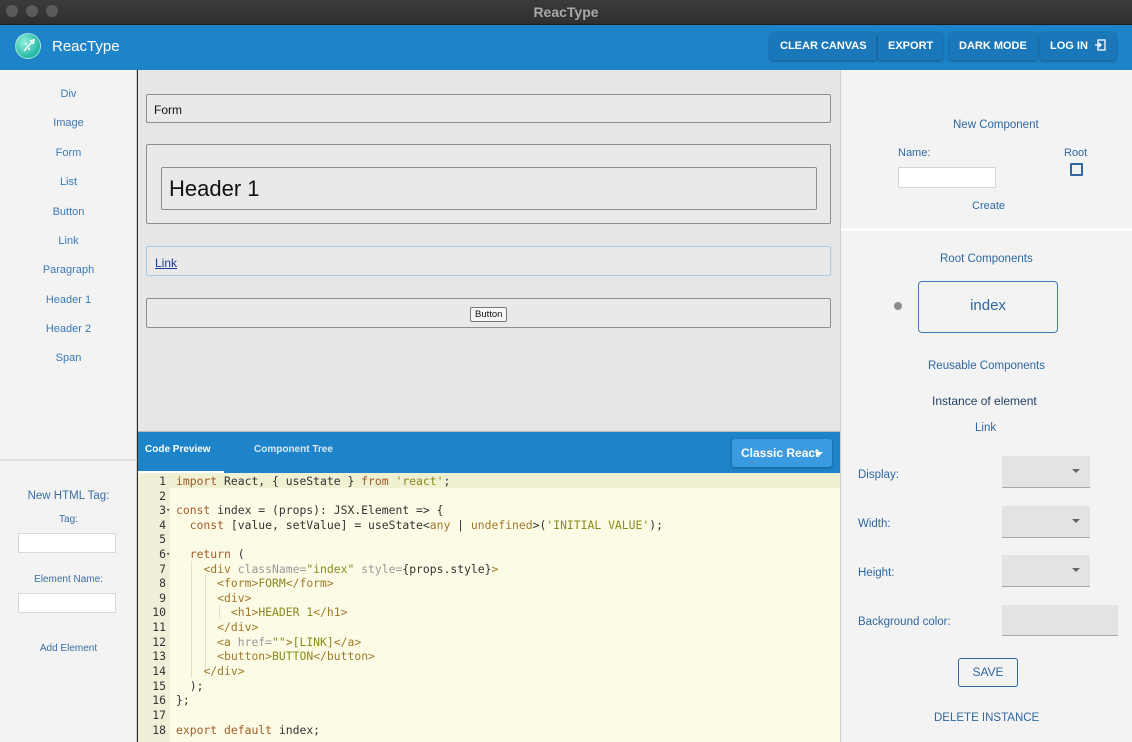 Image resolution: width=1132 pixels, height=742 pixels. I want to click on height-select, so click(1046, 571).